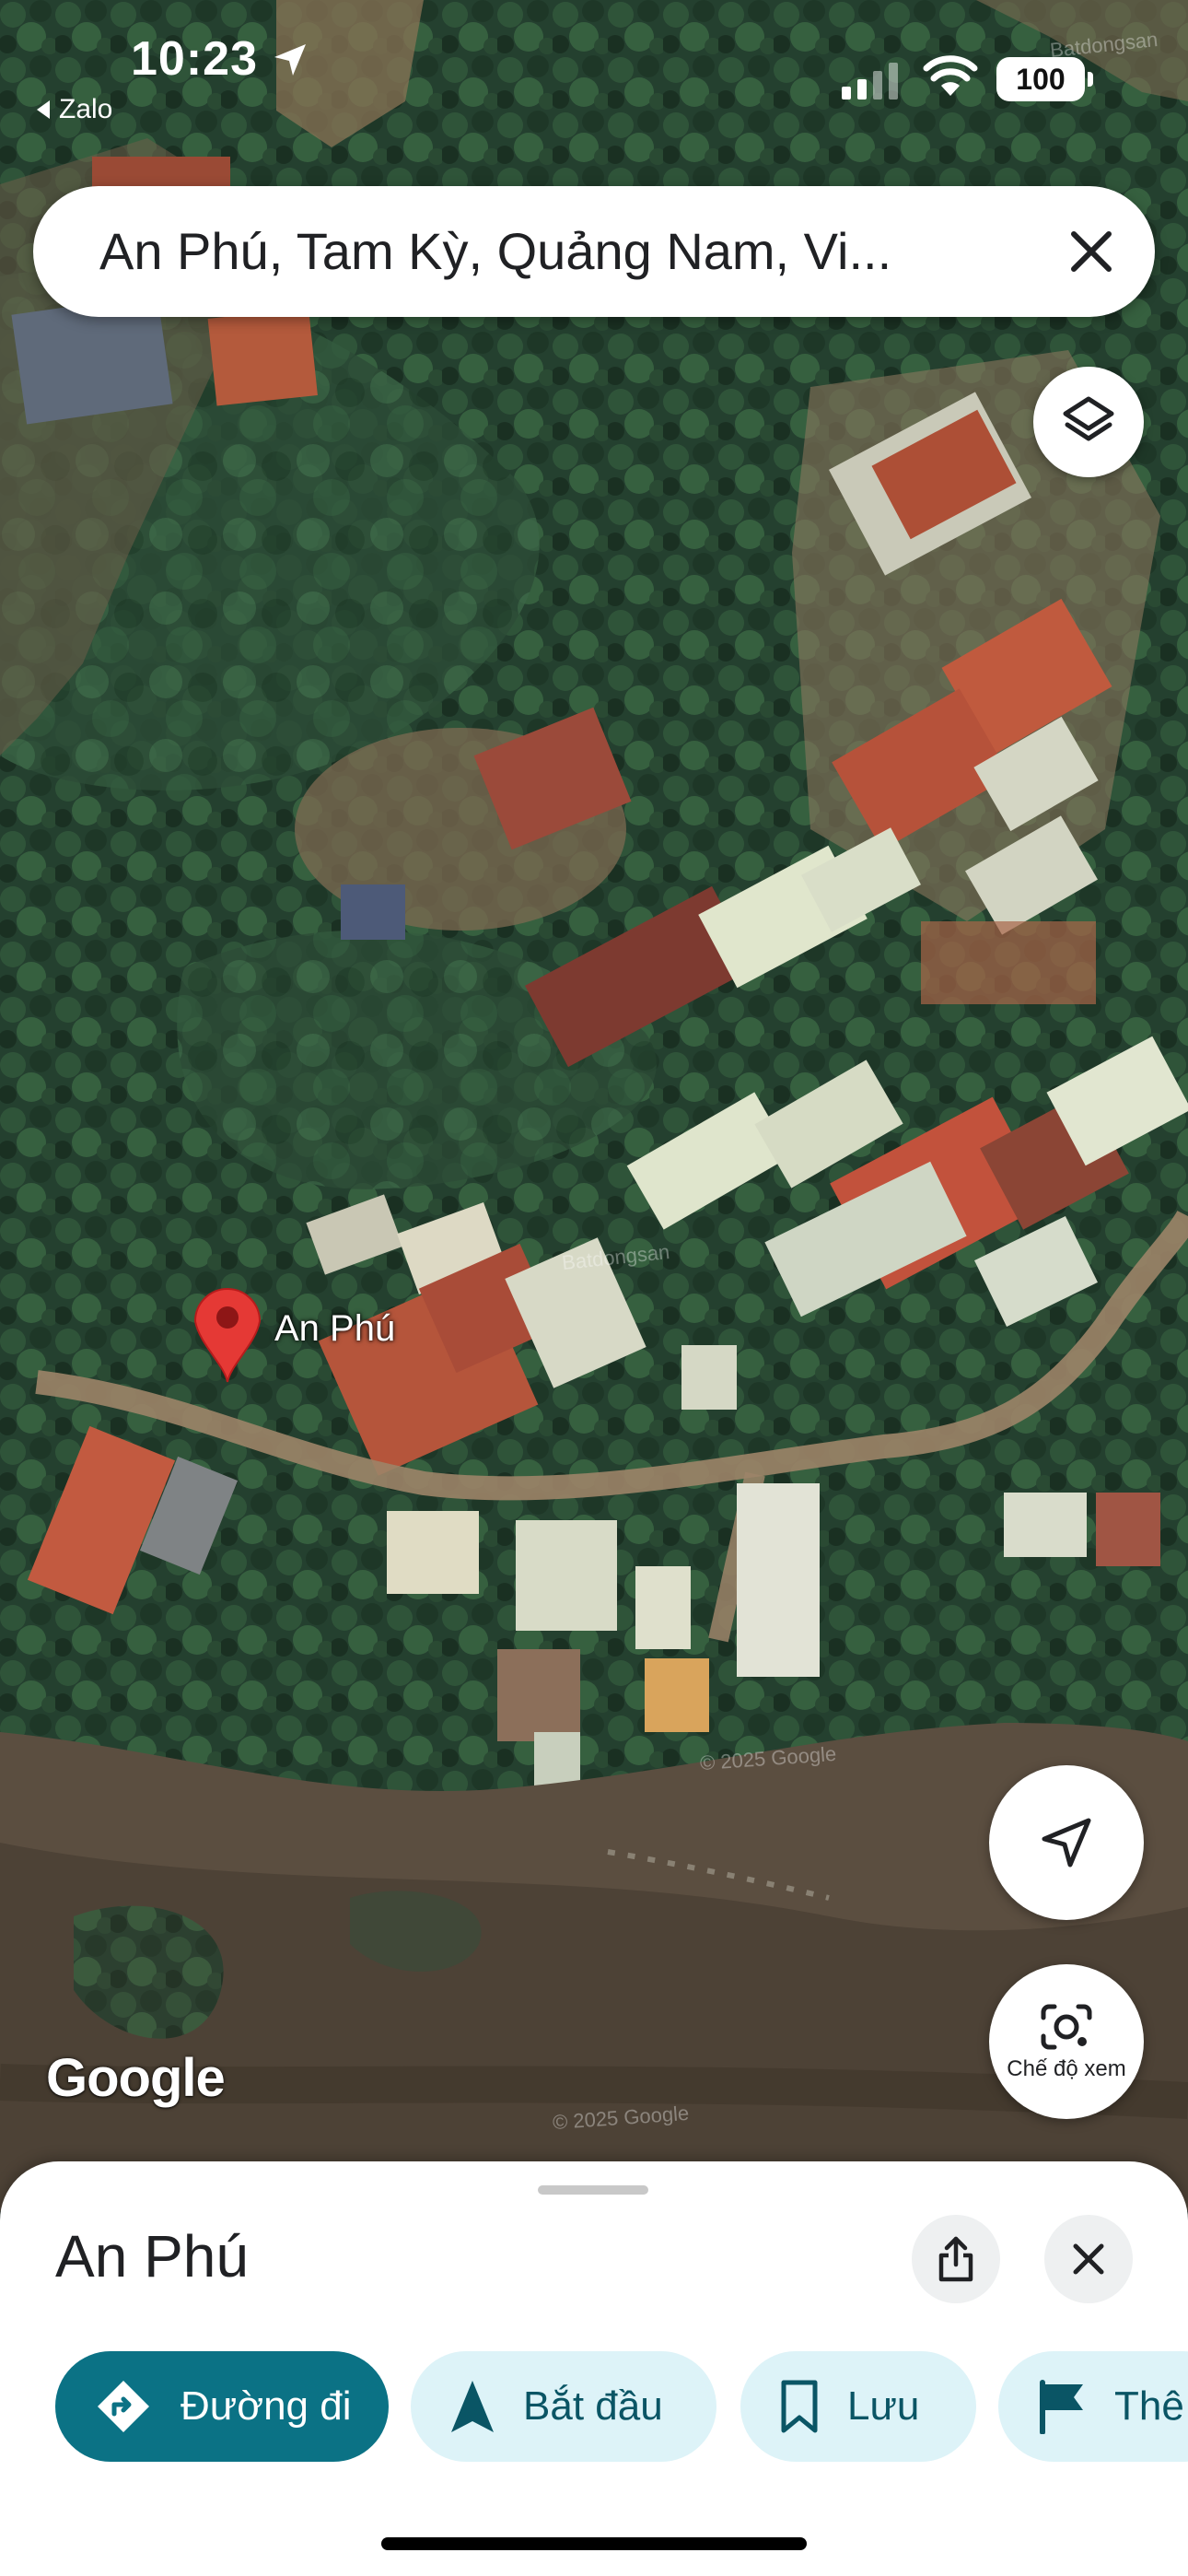 This screenshot has width=1188, height=2576. What do you see at coordinates (799, 2406) in the screenshot?
I see `bookmark-icon` at bounding box center [799, 2406].